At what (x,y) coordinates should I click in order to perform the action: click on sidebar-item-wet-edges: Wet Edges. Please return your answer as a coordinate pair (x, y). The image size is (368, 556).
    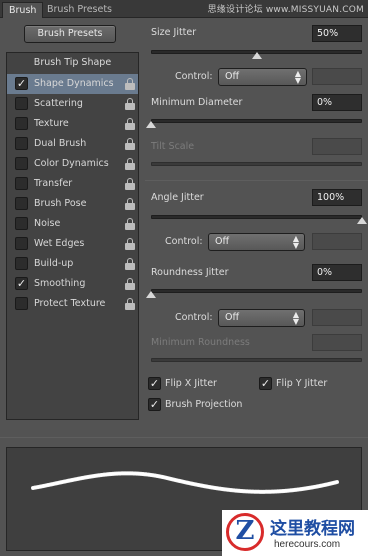
    Looking at the image, I should click on (72, 244).